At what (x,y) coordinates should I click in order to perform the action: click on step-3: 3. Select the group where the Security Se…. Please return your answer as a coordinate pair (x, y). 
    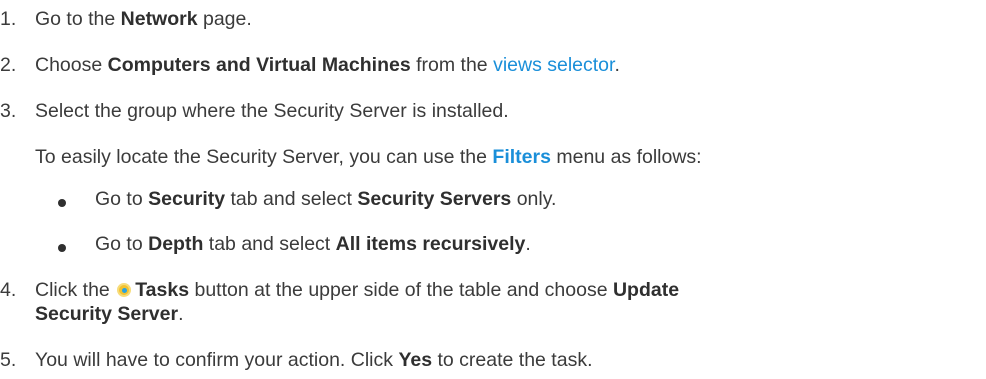
    Looking at the image, I should click on (254, 111).